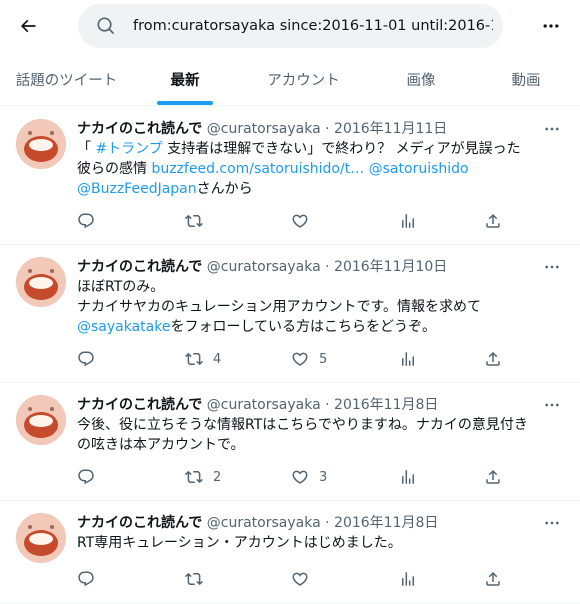 The image size is (580, 604). What do you see at coordinates (203, 477) in the screenshot?
I see `retweet-button: 2` at bounding box center [203, 477].